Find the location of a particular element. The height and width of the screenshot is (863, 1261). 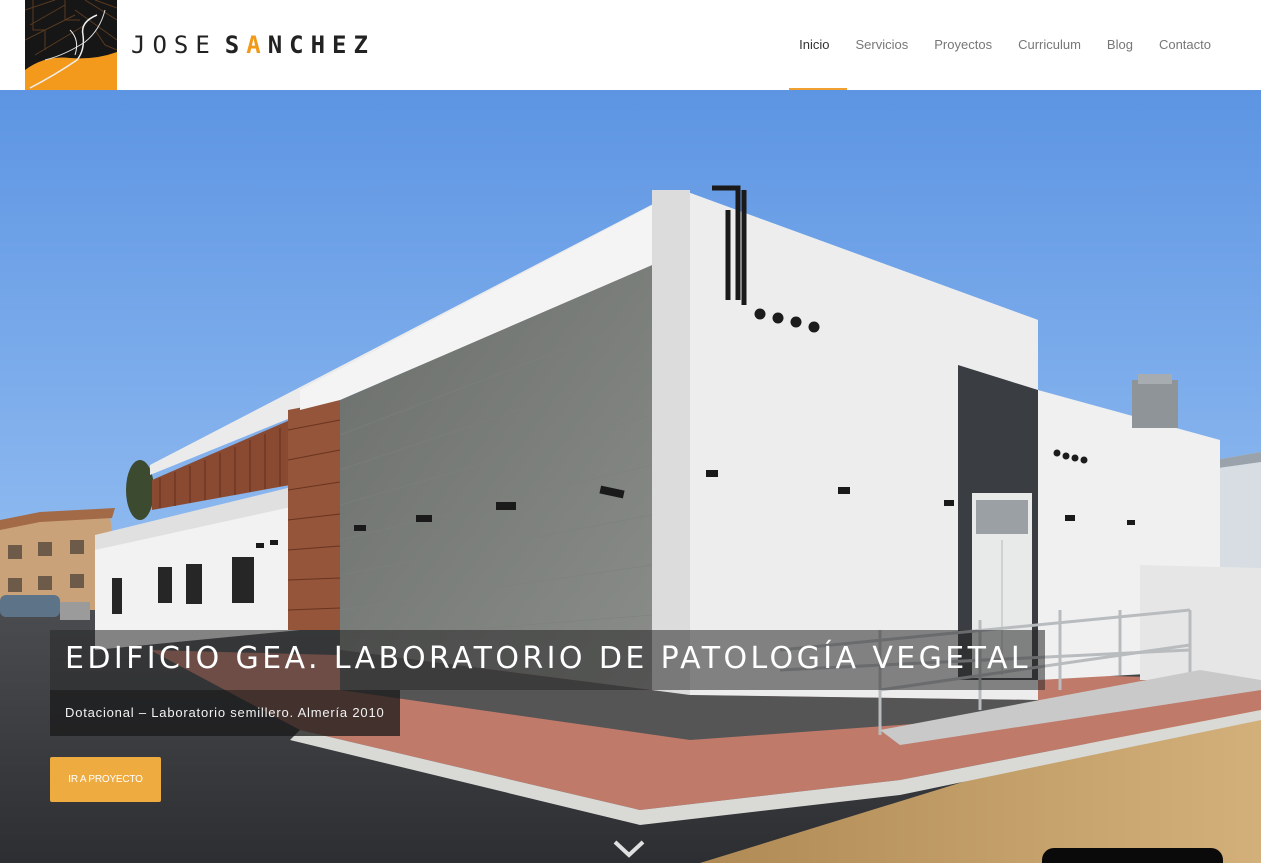

nav-item-proyectos: Proyectos is located at coordinates (963, 45).